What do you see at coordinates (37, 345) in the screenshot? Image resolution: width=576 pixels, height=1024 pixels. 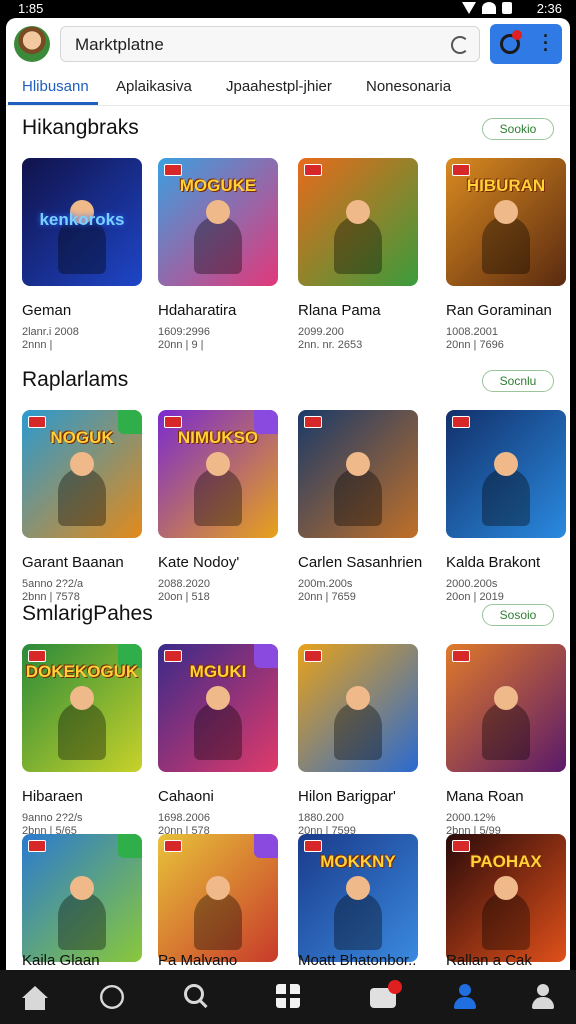 I see `game-meta-line-2: 2nnn |` at bounding box center [37, 345].